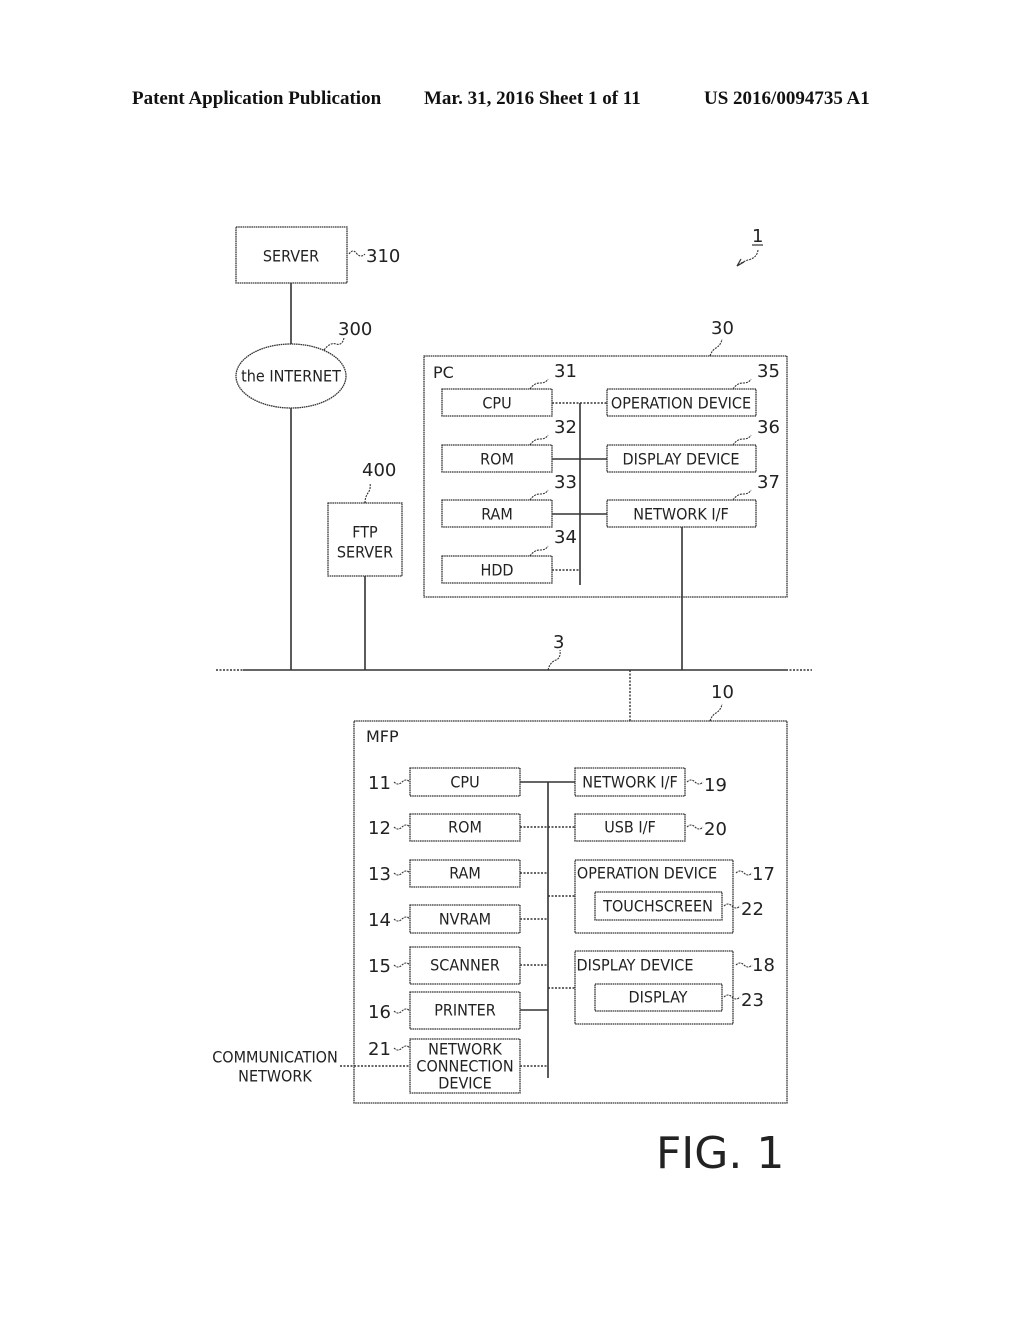 The height and width of the screenshot is (1320, 1024). Describe the element at coordinates (763, 874) in the screenshot. I see `mfp-operation-device-ref: 17` at that location.